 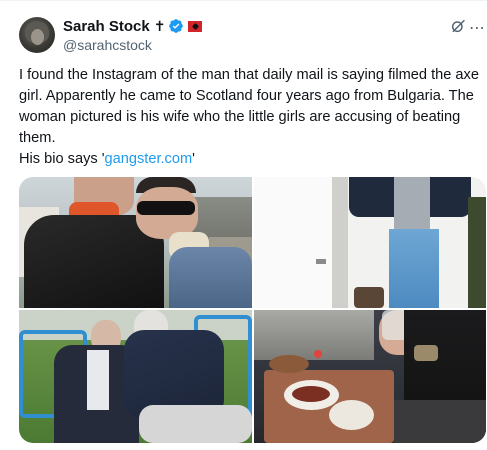 I want to click on avatar-face, so click(x=37, y=37).